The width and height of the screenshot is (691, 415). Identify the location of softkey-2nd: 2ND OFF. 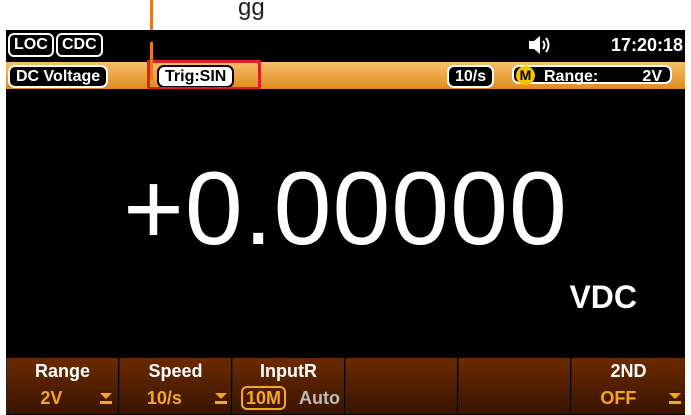
(628, 386).